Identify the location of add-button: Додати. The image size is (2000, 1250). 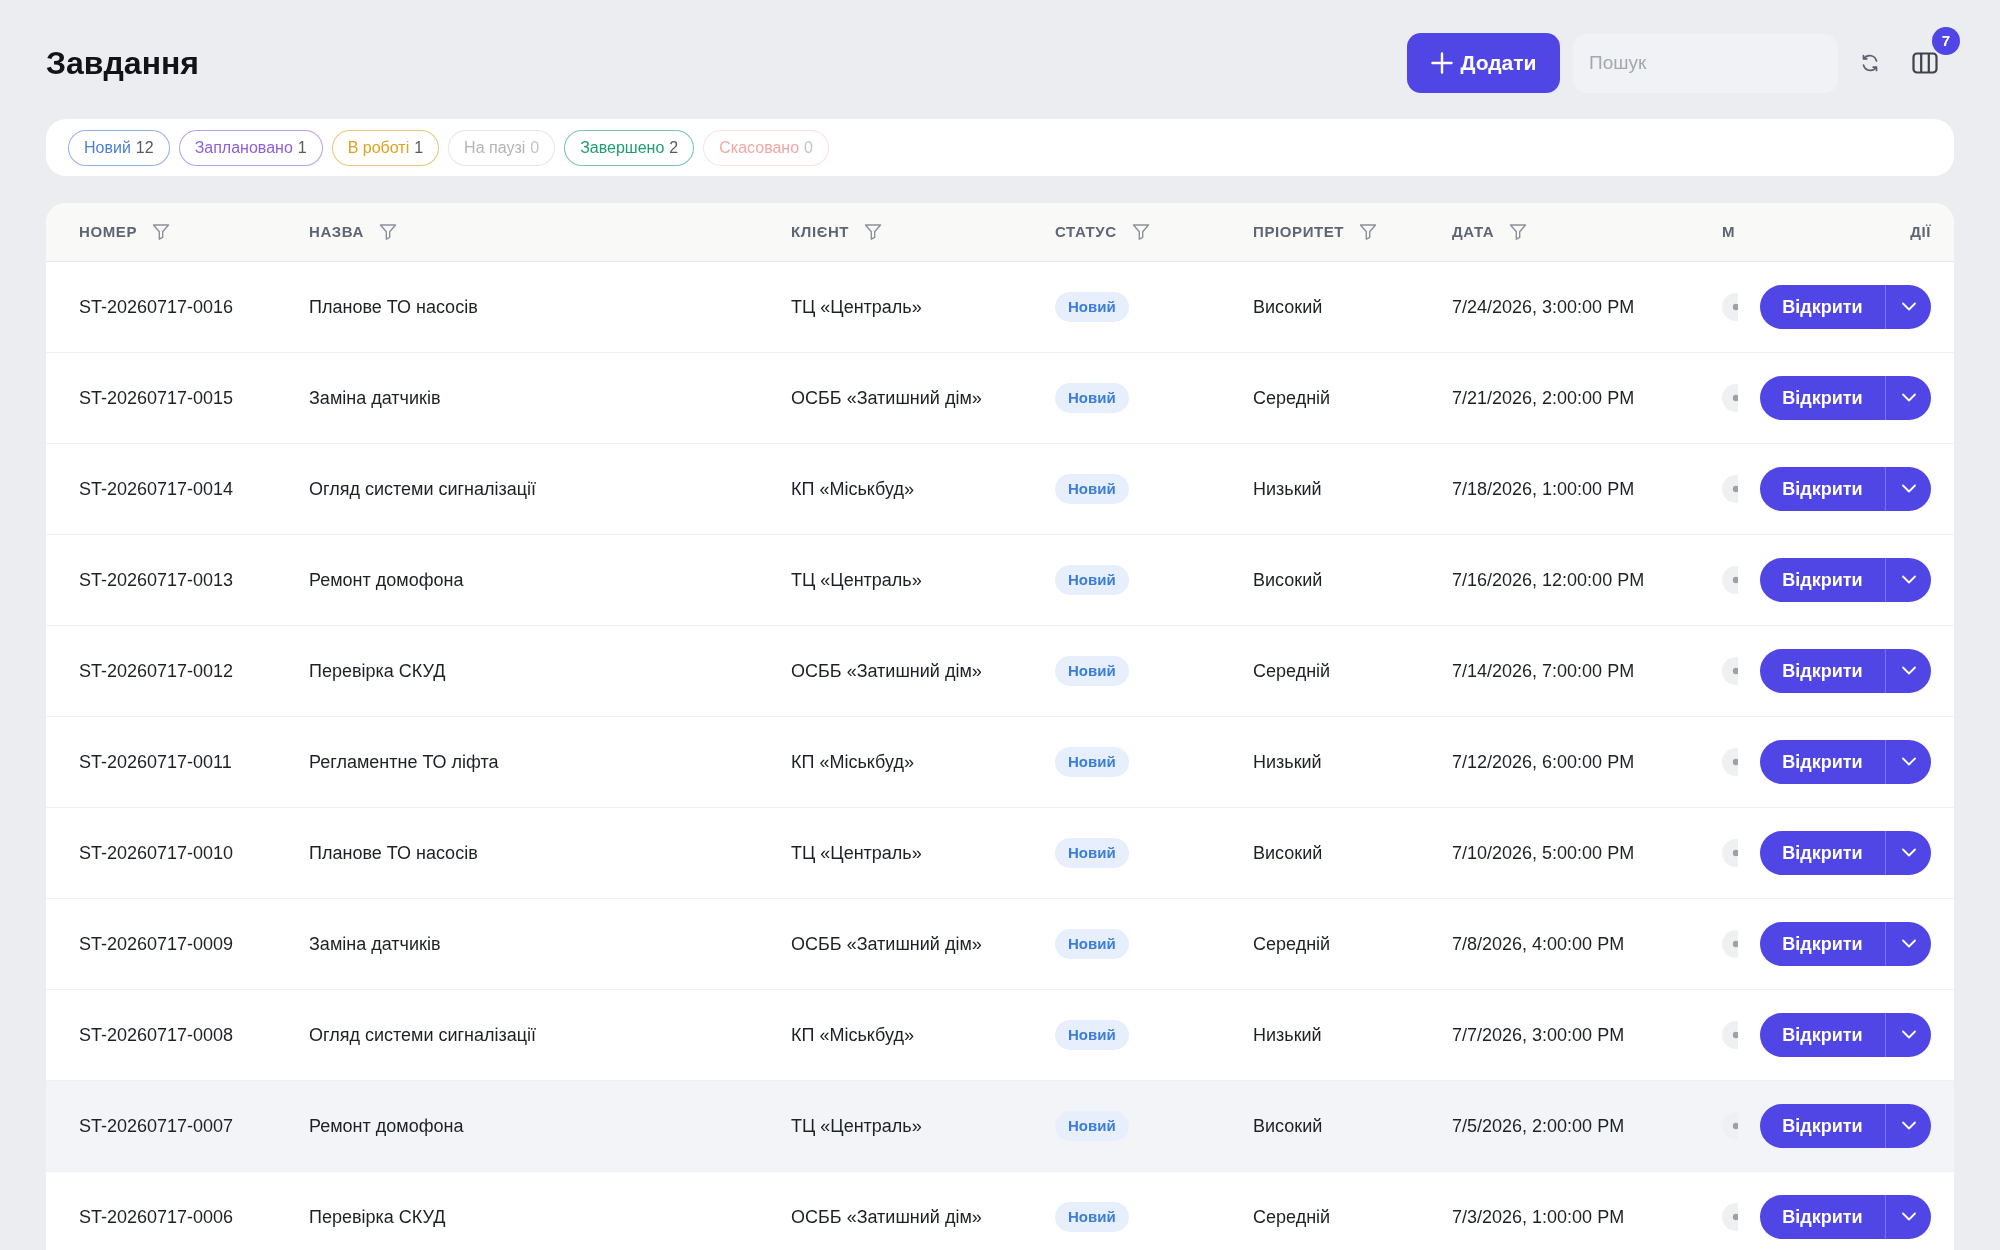
(1483, 63).